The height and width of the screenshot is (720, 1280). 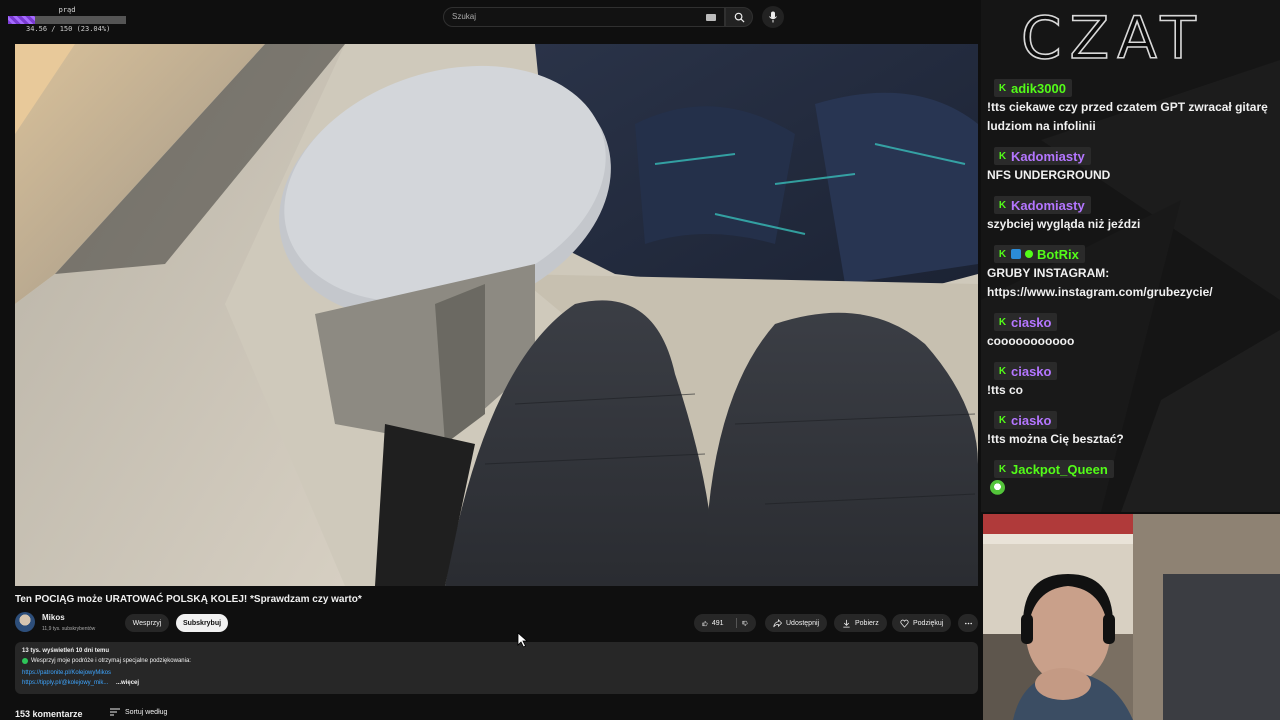 I want to click on more-actions-button, so click(x=968, y=623).